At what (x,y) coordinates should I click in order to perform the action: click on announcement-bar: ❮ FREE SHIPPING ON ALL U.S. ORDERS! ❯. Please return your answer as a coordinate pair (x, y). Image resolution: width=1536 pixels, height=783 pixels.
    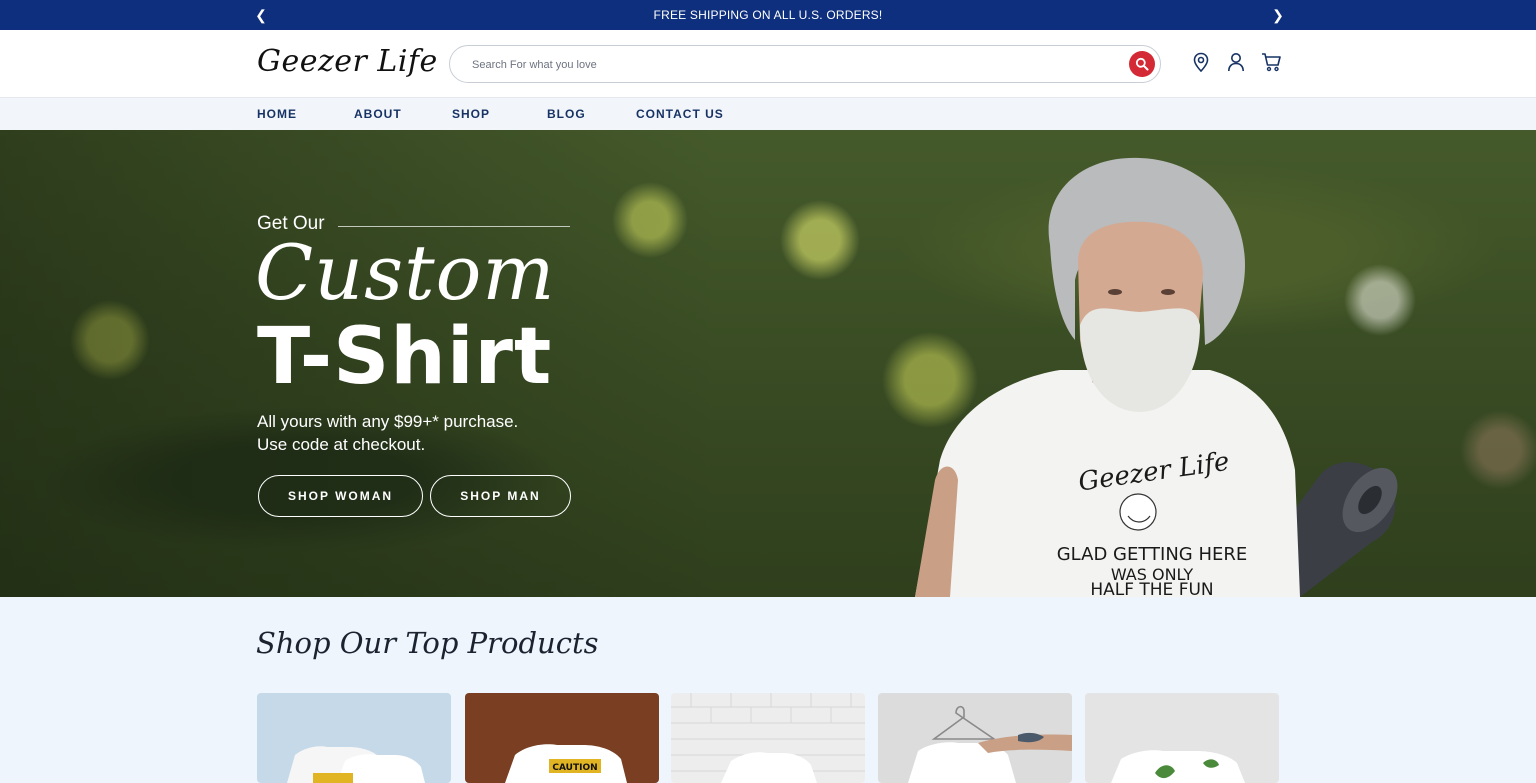
    Looking at the image, I should click on (768, 15).